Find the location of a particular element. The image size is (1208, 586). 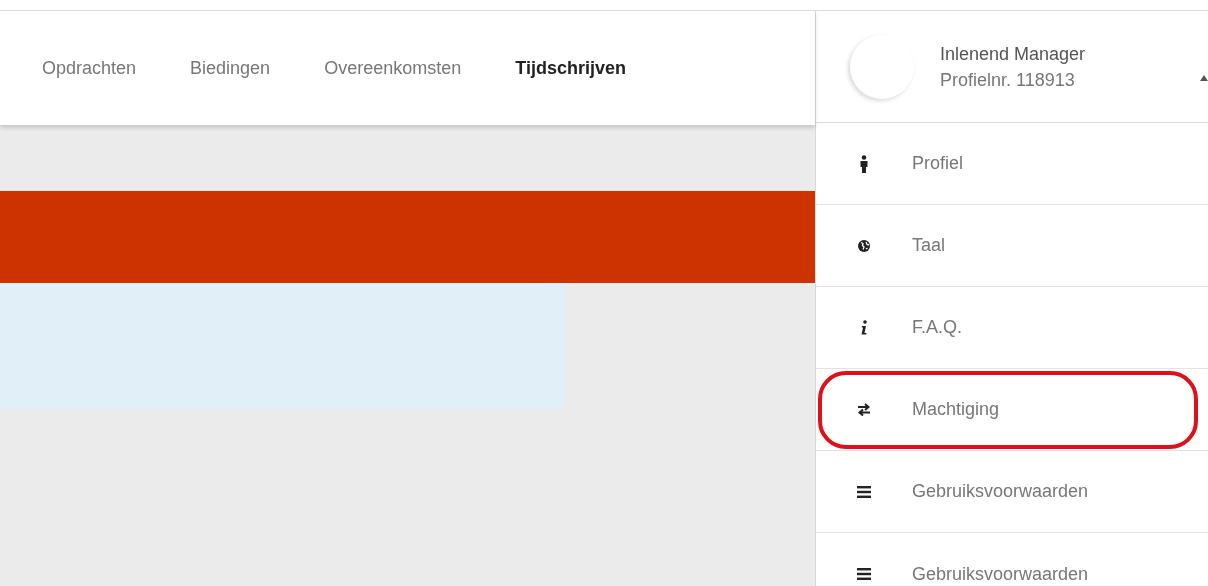

person-icon is located at coordinates (864, 163).